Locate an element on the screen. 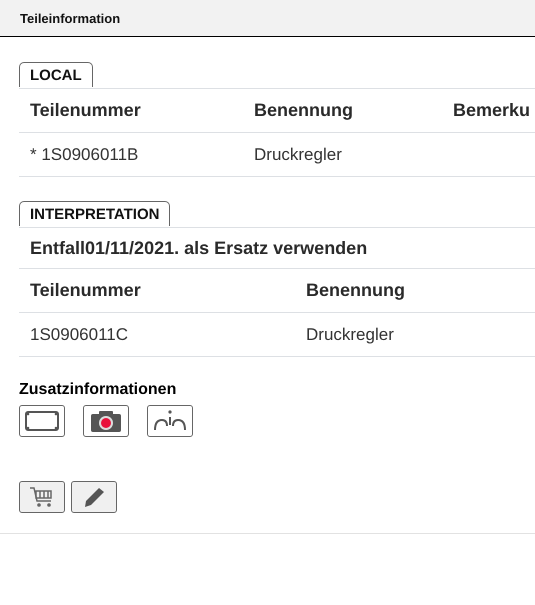 The height and width of the screenshot is (605, 535). frame-icon is located at coordinates (42, 421).